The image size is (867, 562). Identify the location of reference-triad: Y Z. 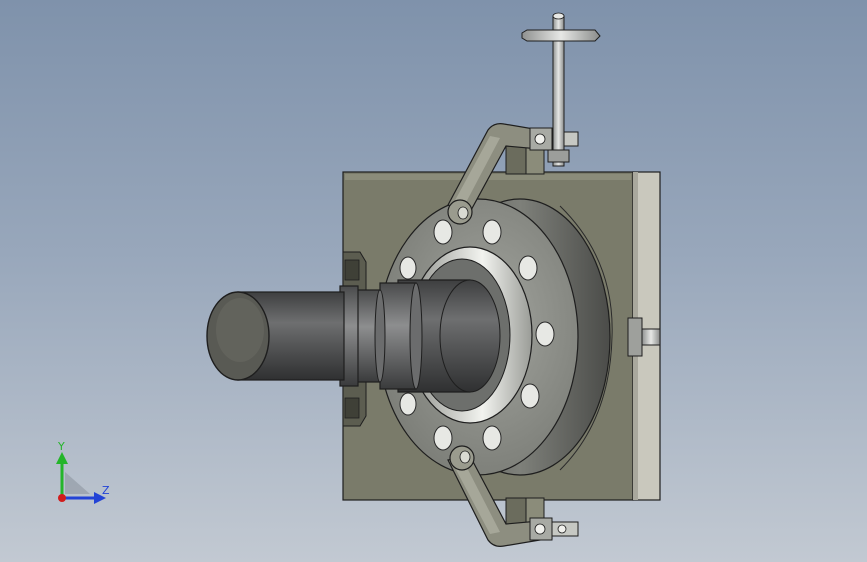
(85, 476).